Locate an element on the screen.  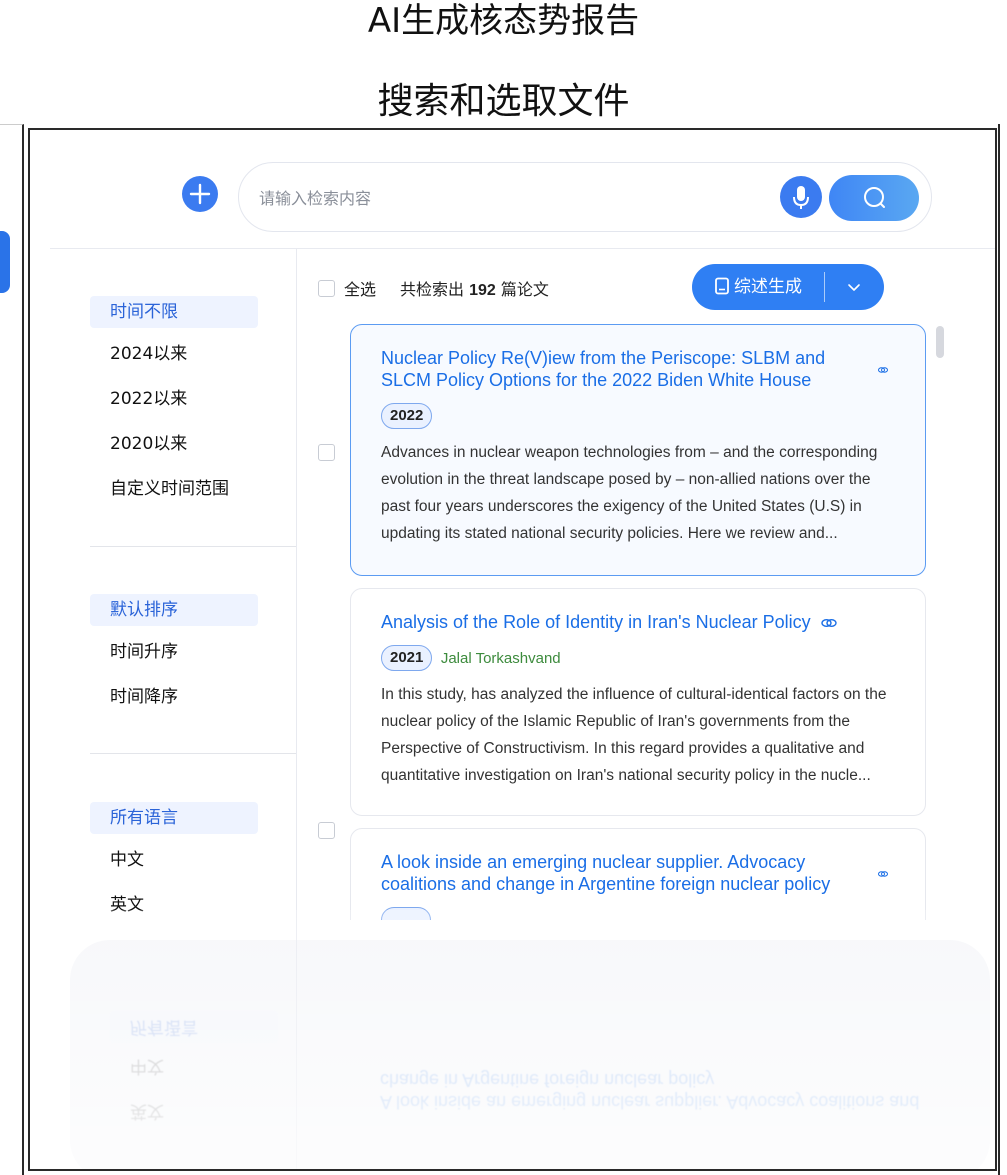
search-button is located at coordinates (874, 198).